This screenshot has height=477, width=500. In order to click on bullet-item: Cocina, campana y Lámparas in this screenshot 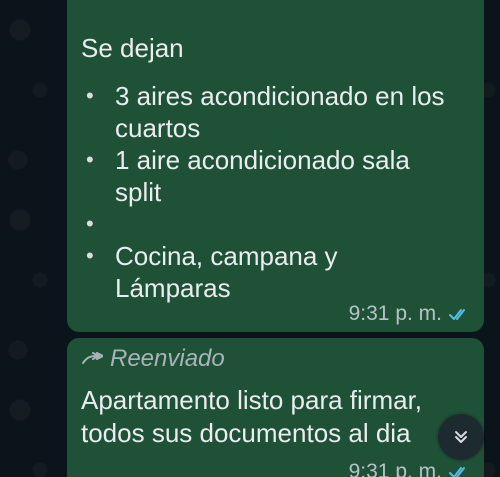, I will do `click(278, 272)`.